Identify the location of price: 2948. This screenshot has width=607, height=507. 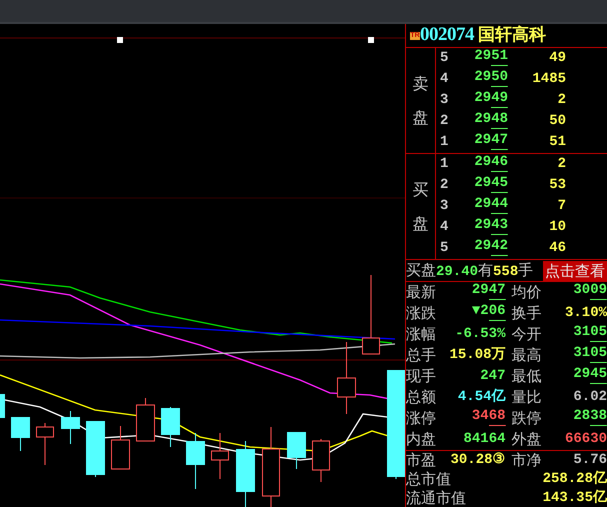
(490, 121).